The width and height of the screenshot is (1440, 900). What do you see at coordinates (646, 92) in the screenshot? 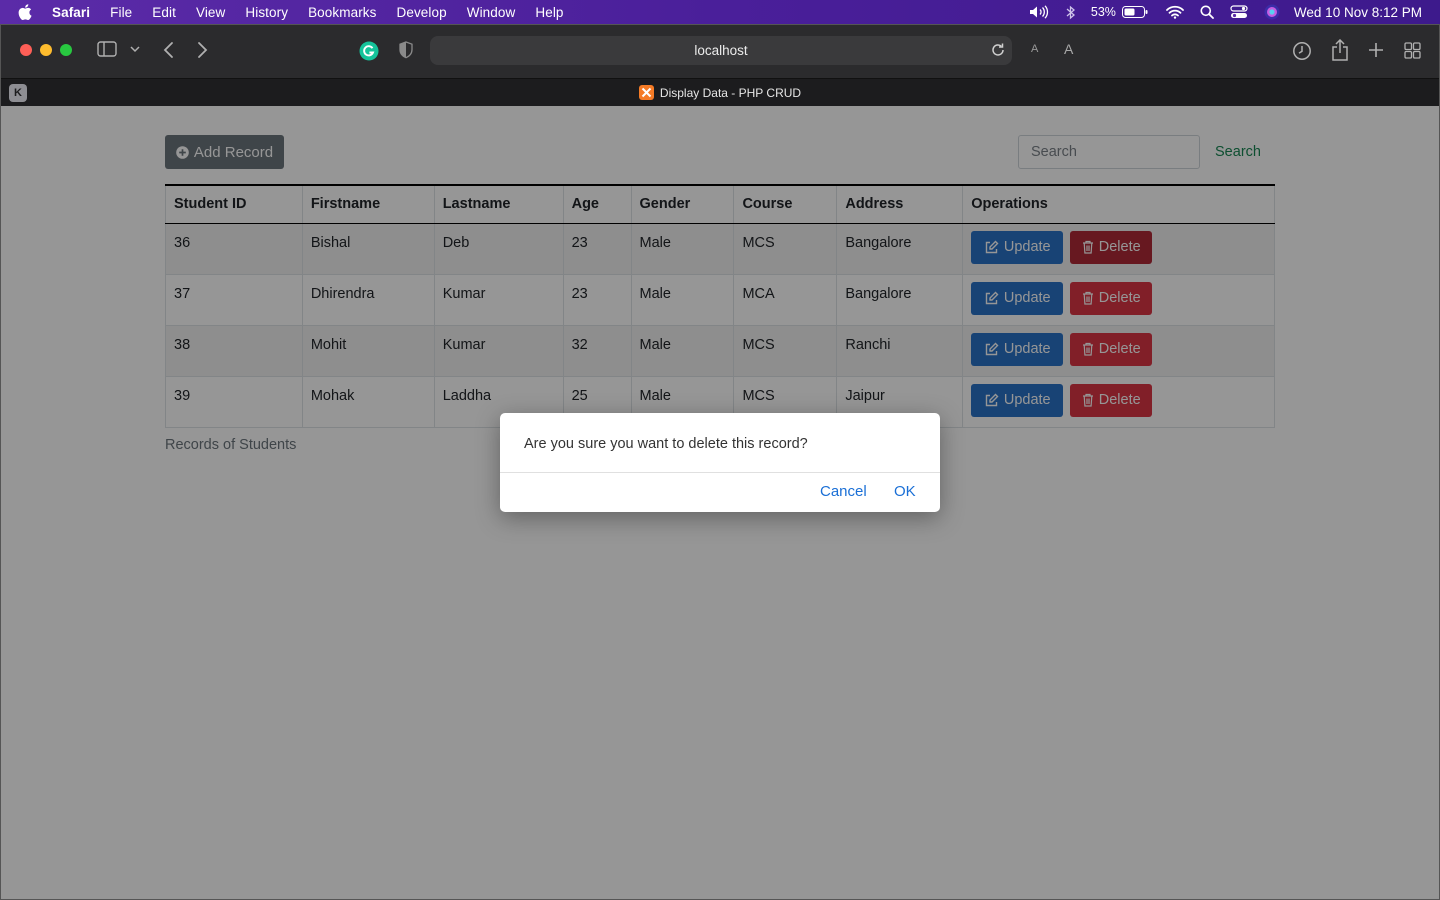
I see `xampp-favicon-icon` at bounding box center [646, 92].